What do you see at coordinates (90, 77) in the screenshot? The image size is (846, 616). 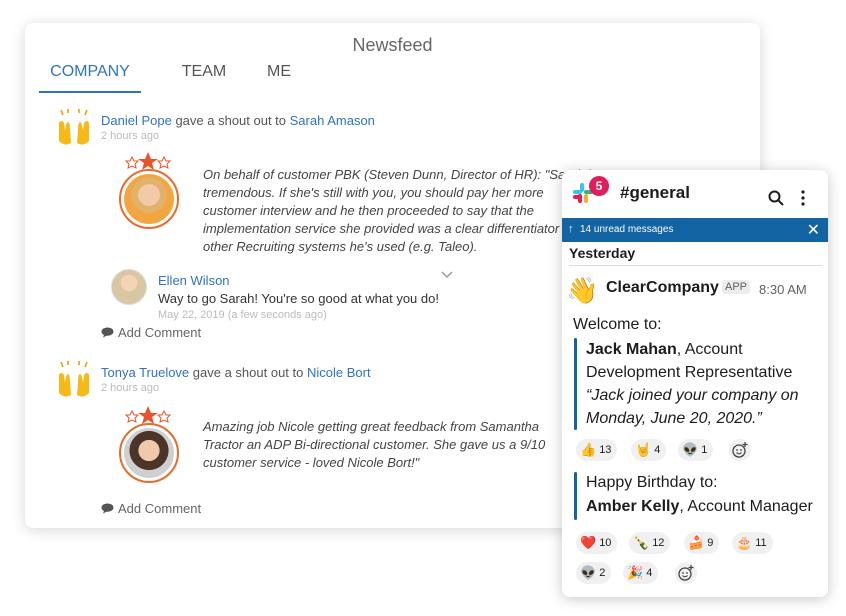 I see `tab-company: COMPANY` at bounding box center [90, 77].